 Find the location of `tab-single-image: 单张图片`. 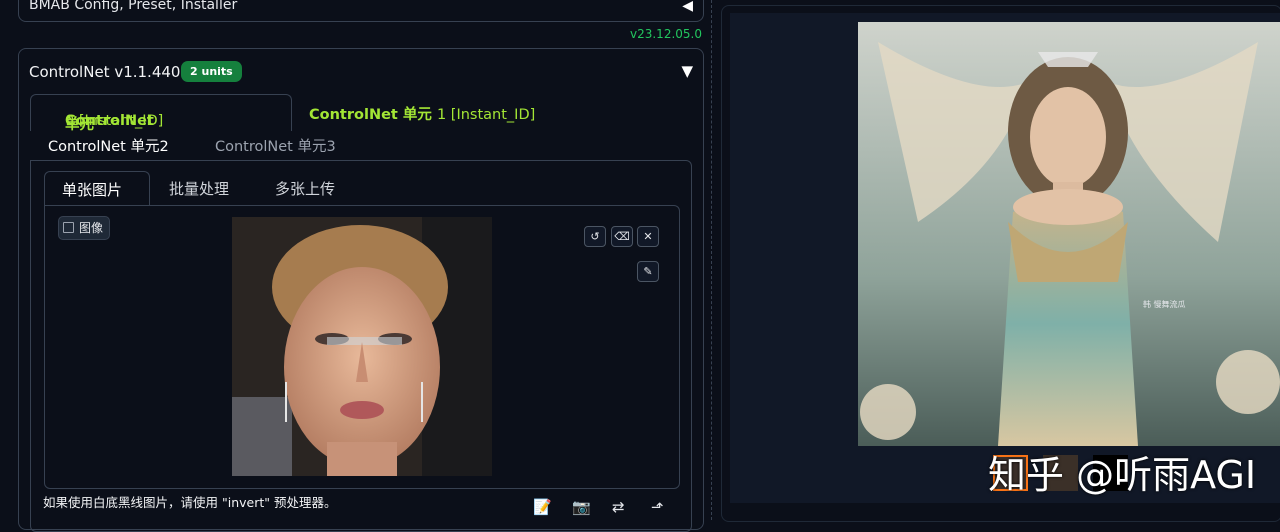

tab-single-image: 单张图片 is located at coordinates (97, 188).